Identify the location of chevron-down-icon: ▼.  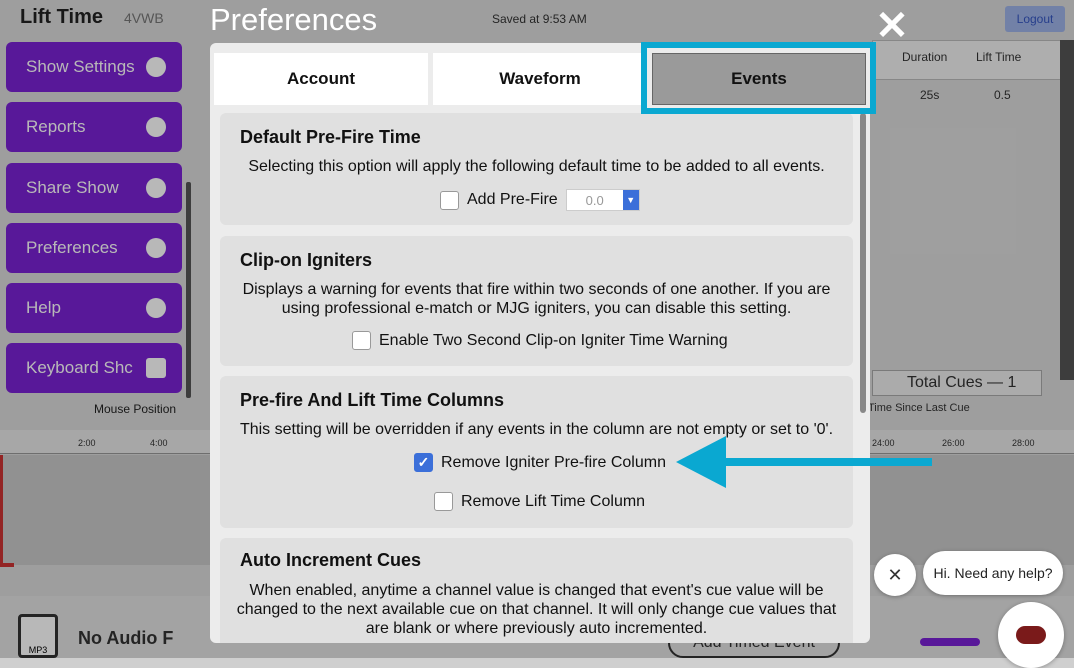
(630, 200).